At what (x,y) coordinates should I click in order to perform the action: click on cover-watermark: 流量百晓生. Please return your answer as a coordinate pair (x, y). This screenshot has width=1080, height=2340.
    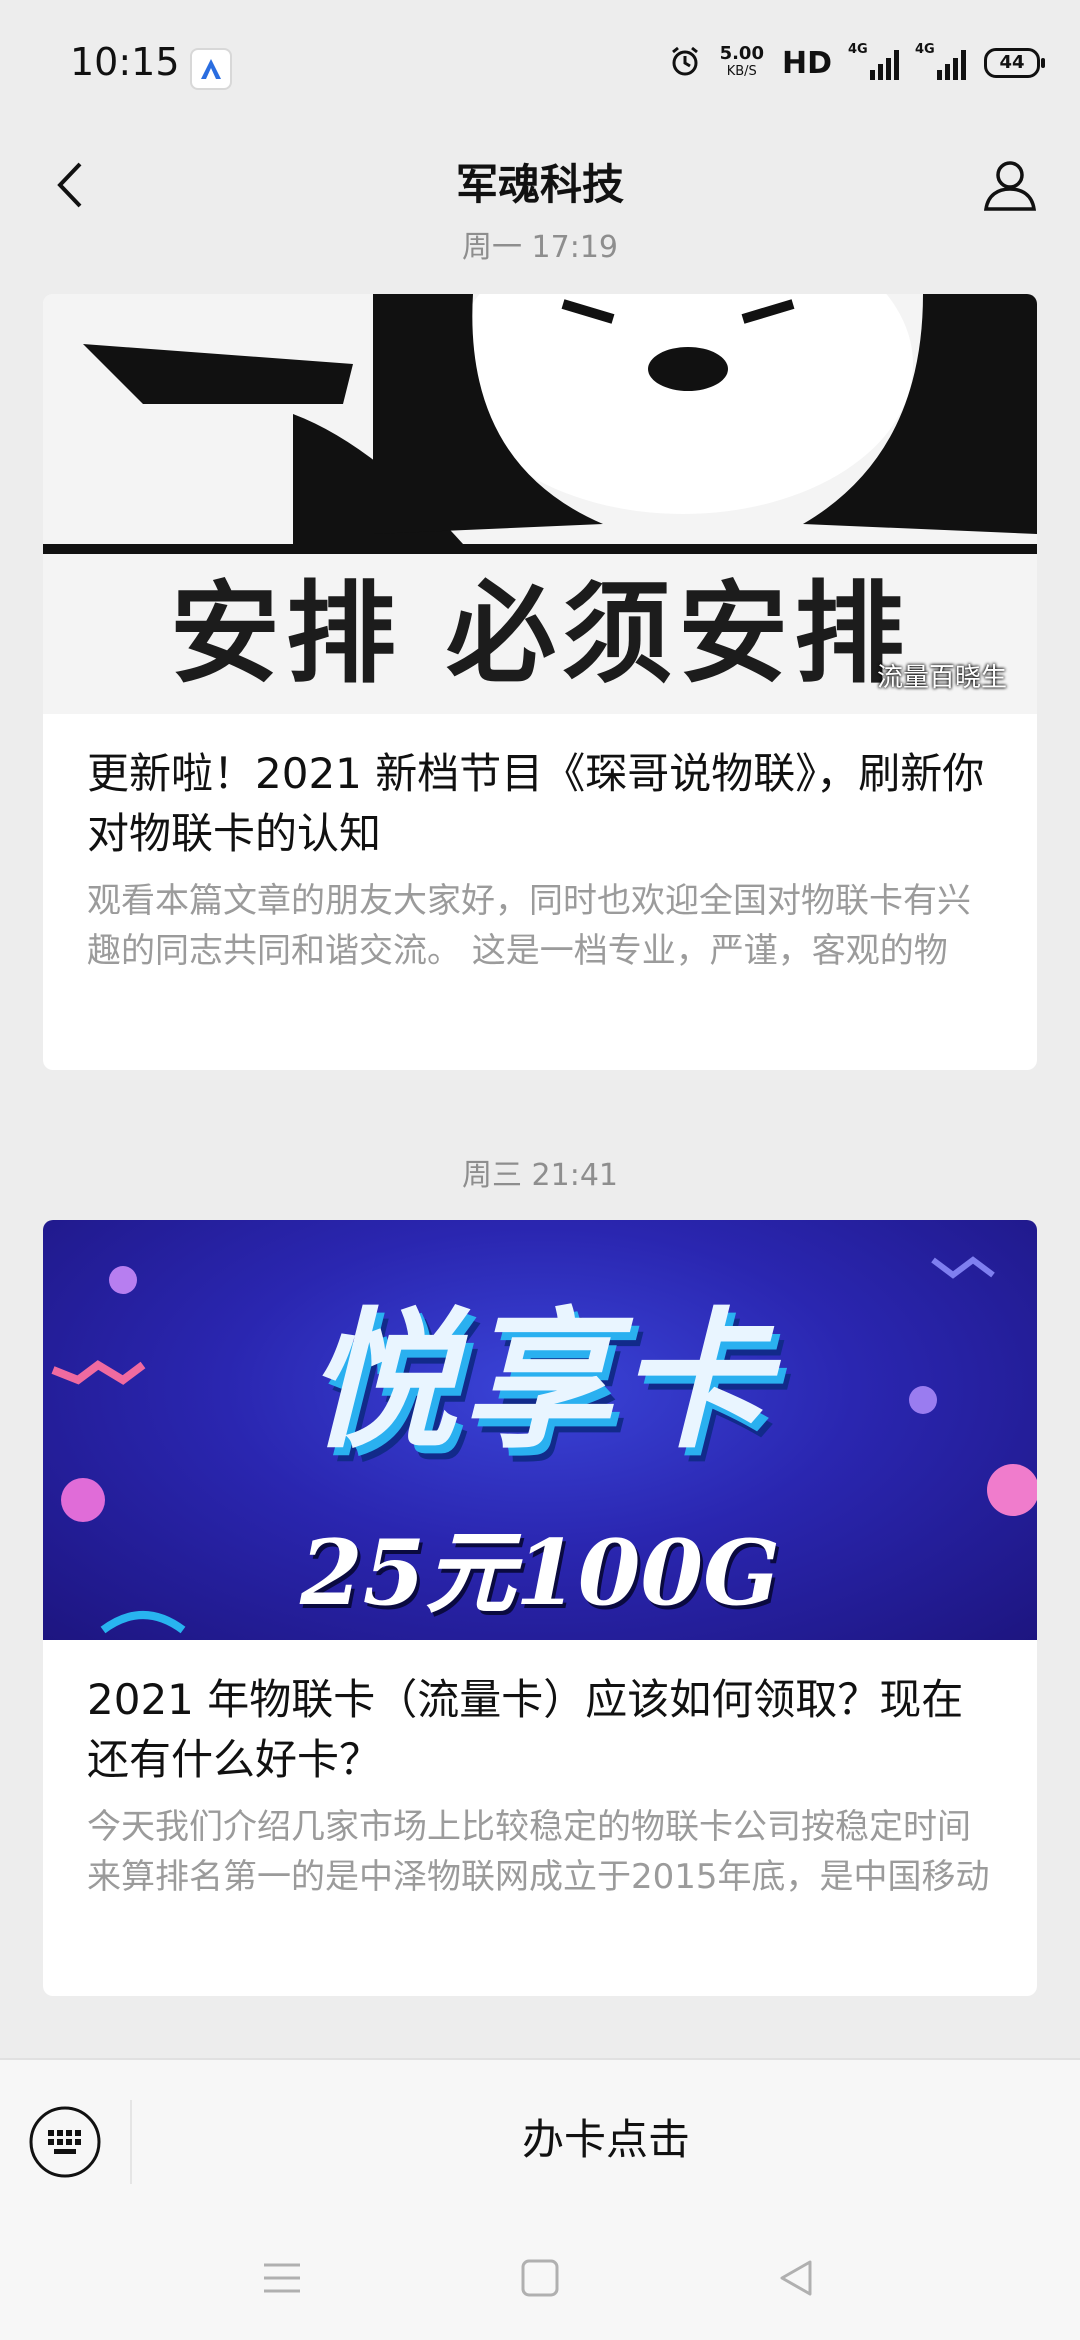
    Looking at the image, I should click on (941, 678).